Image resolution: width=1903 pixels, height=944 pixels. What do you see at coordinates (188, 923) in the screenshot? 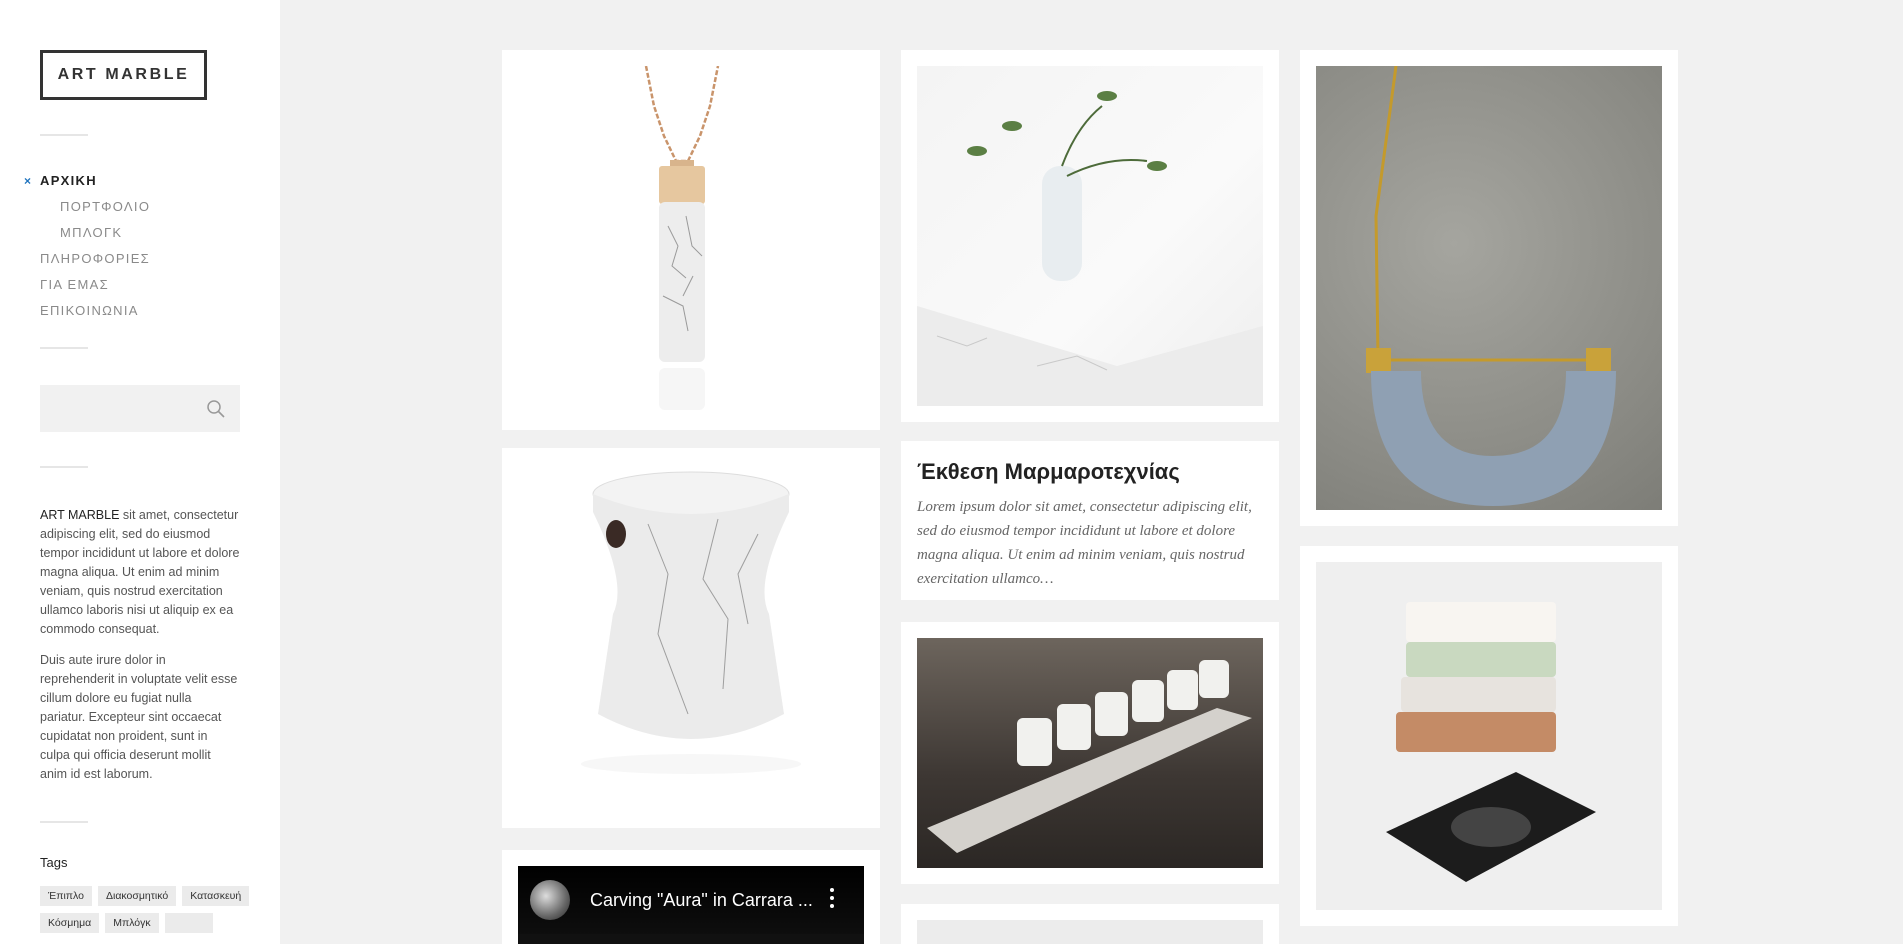
I see `tag-item` at bounding box center [188, 923].